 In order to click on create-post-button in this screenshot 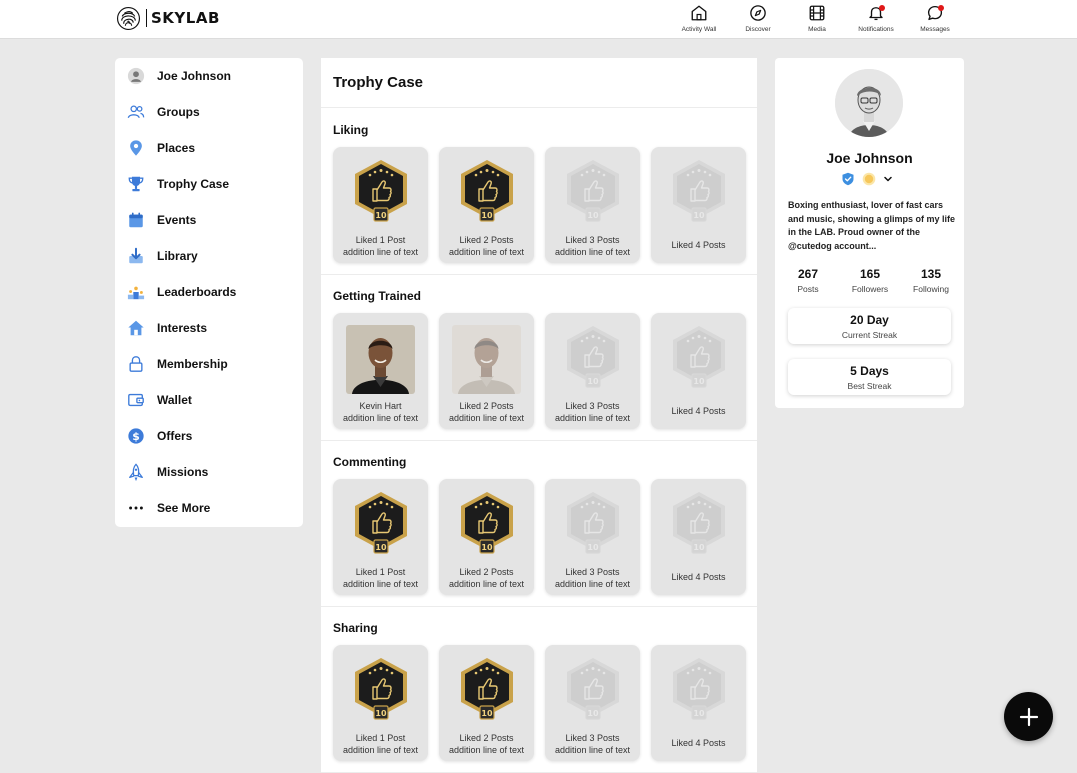, I will do `click(1028, 716)`.